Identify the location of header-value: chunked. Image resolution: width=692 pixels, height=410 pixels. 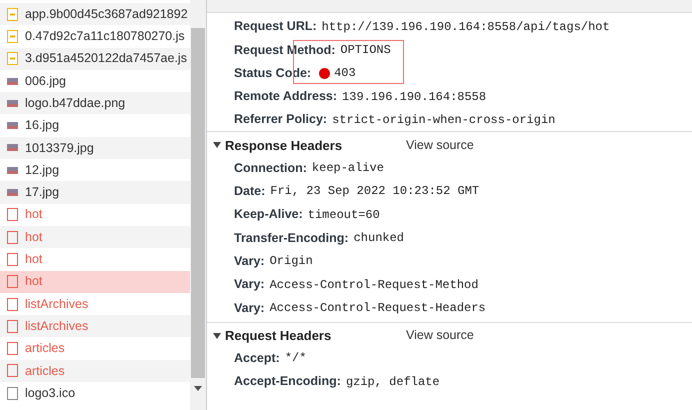
(379, 239).